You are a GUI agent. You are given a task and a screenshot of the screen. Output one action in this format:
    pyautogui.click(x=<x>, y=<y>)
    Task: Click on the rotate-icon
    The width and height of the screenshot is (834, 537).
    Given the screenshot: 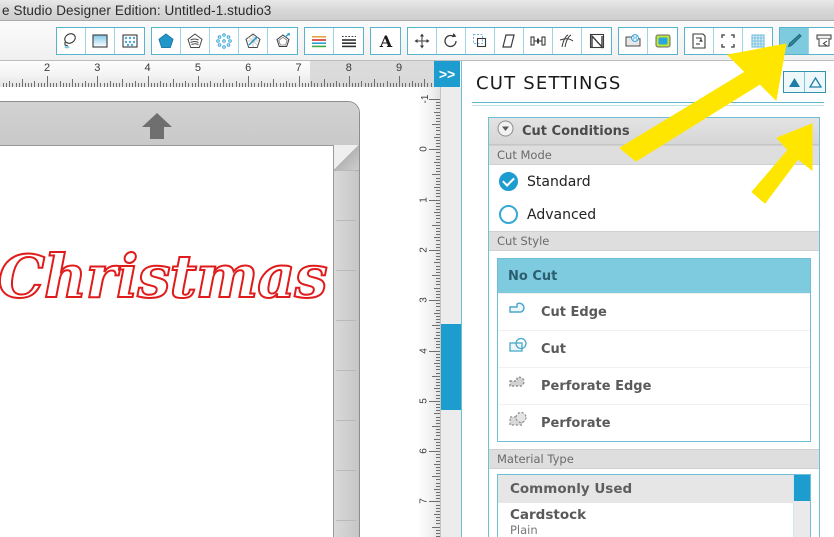 What is the action you would take?
    pyautogui.click(x=451, y=40)
    